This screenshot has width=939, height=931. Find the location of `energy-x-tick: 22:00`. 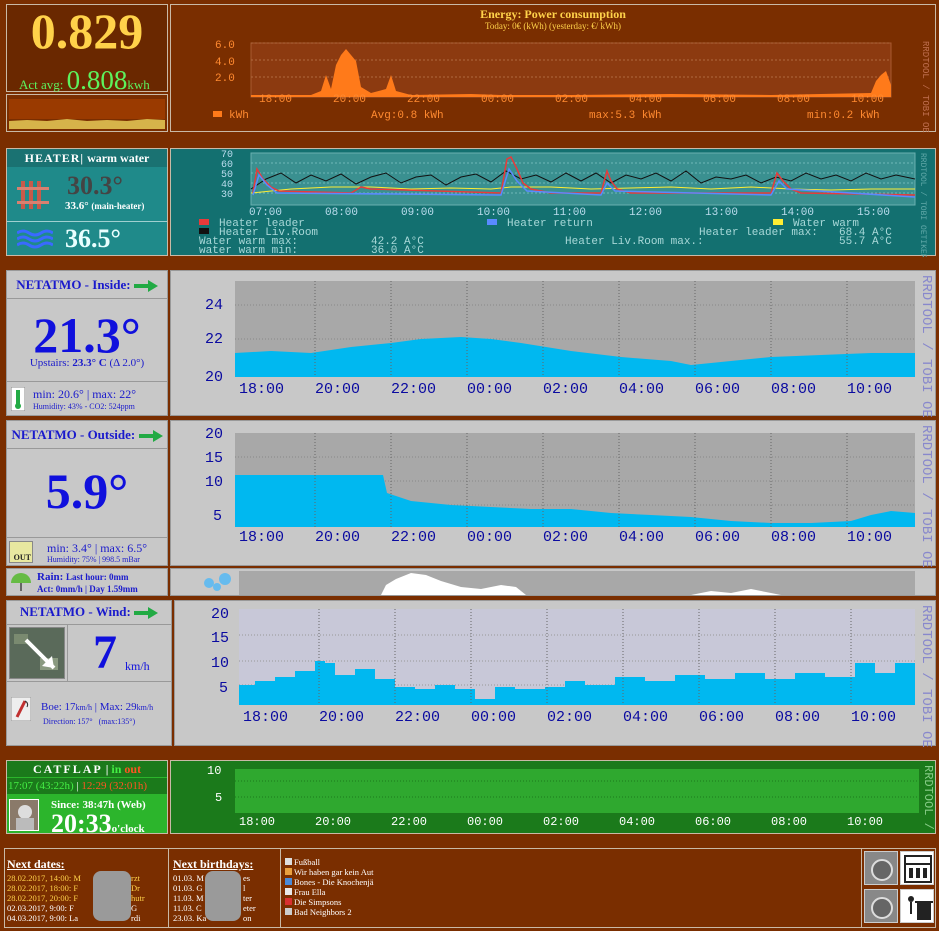

energy-x-tick: 22:00 is located at coordinates (423, 100).